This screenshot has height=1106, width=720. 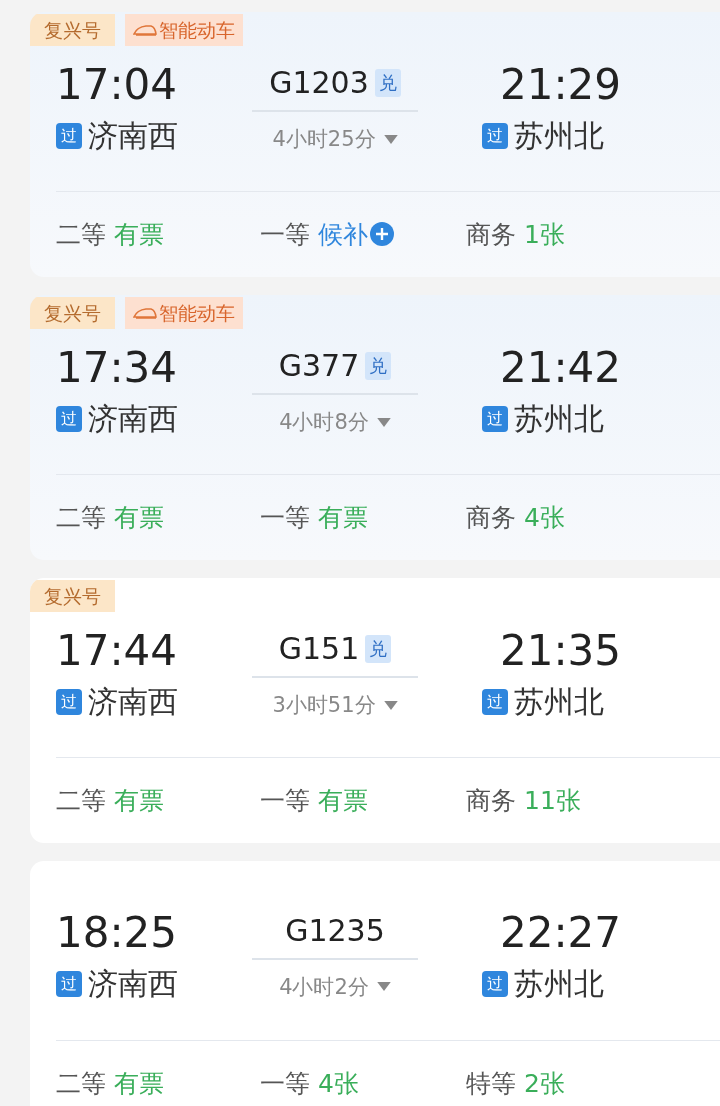 I want to click on waitlist-link: 候补, so click(x=343, y=234).